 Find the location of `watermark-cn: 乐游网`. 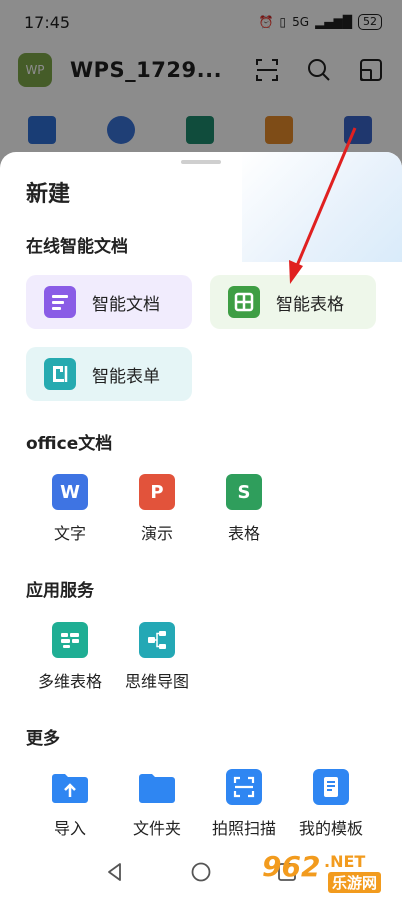

watermark-cn: 乐游网 is located at coordinates (355, 882).